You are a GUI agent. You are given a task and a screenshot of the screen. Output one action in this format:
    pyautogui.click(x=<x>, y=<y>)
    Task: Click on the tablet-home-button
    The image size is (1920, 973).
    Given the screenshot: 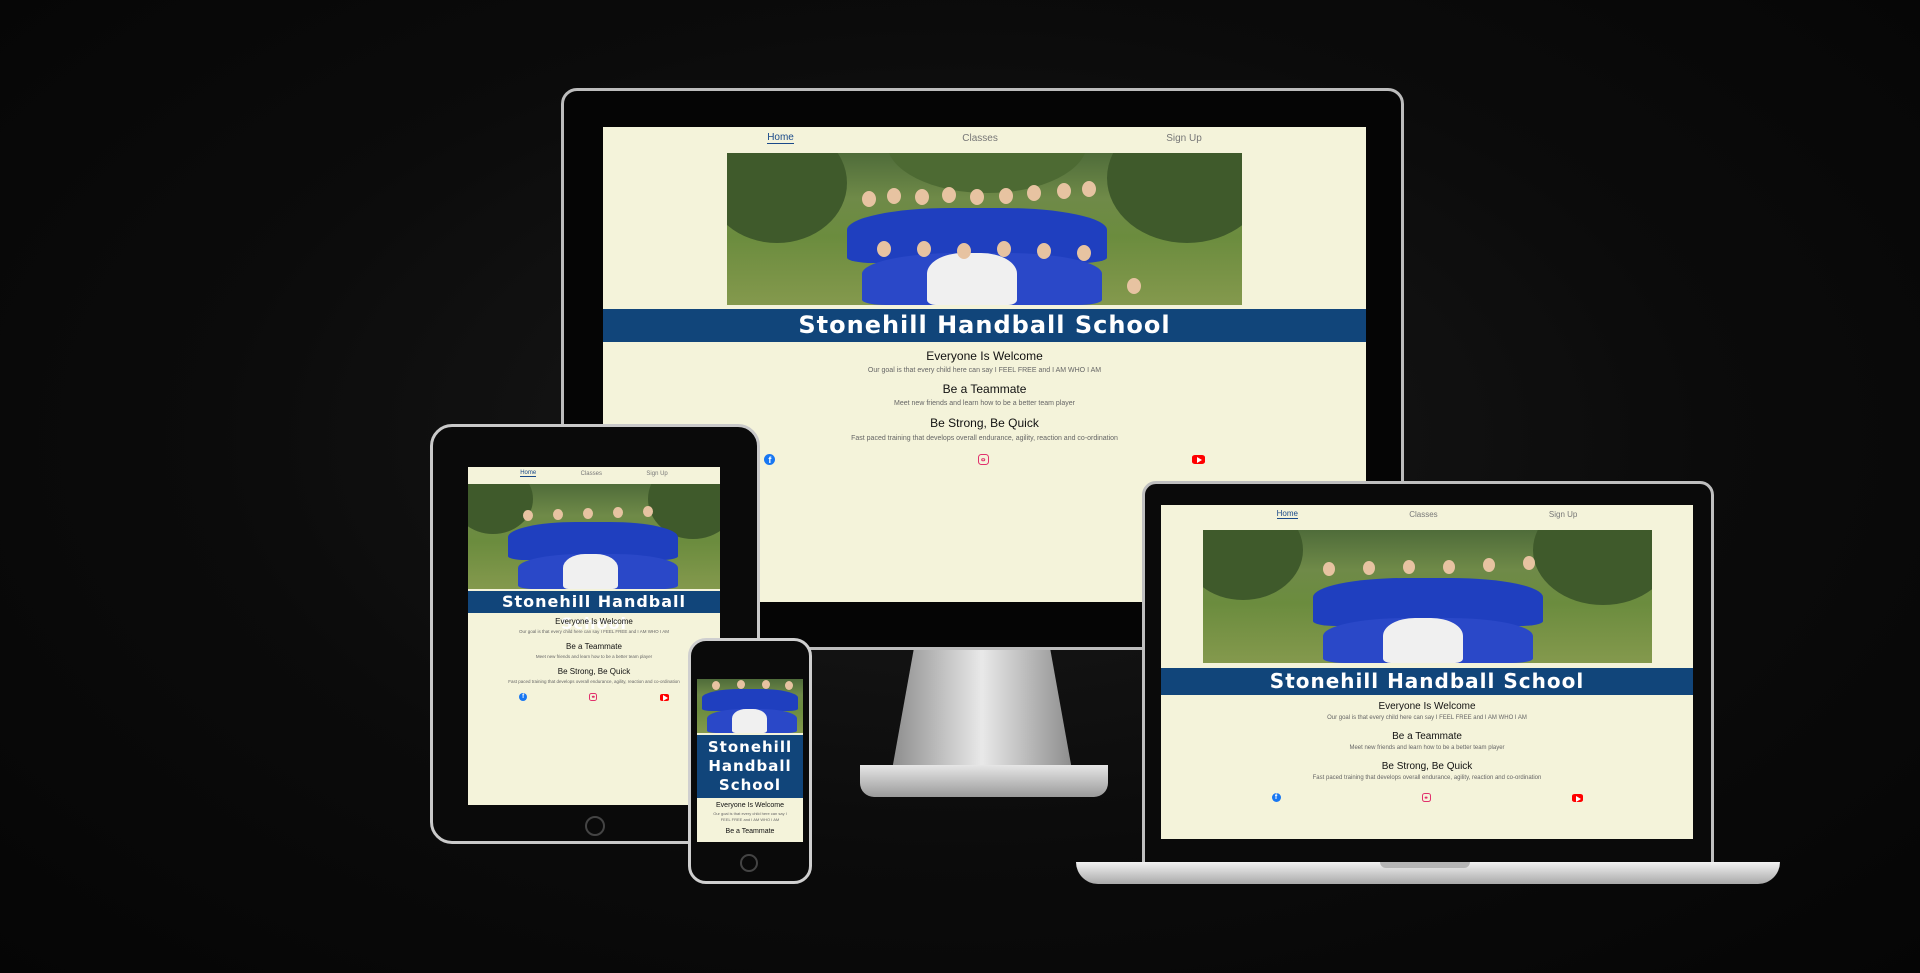 What is the action you would take?
    pyautogui.click(x=595, y=826)
    